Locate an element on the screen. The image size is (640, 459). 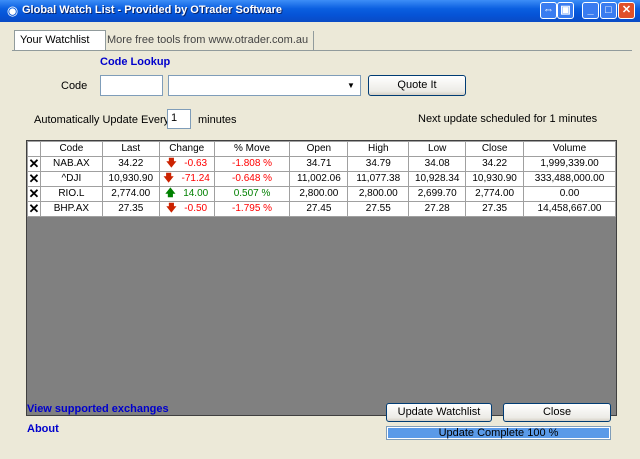
cell-high: 34.79 is located at coordinates (378, 164).